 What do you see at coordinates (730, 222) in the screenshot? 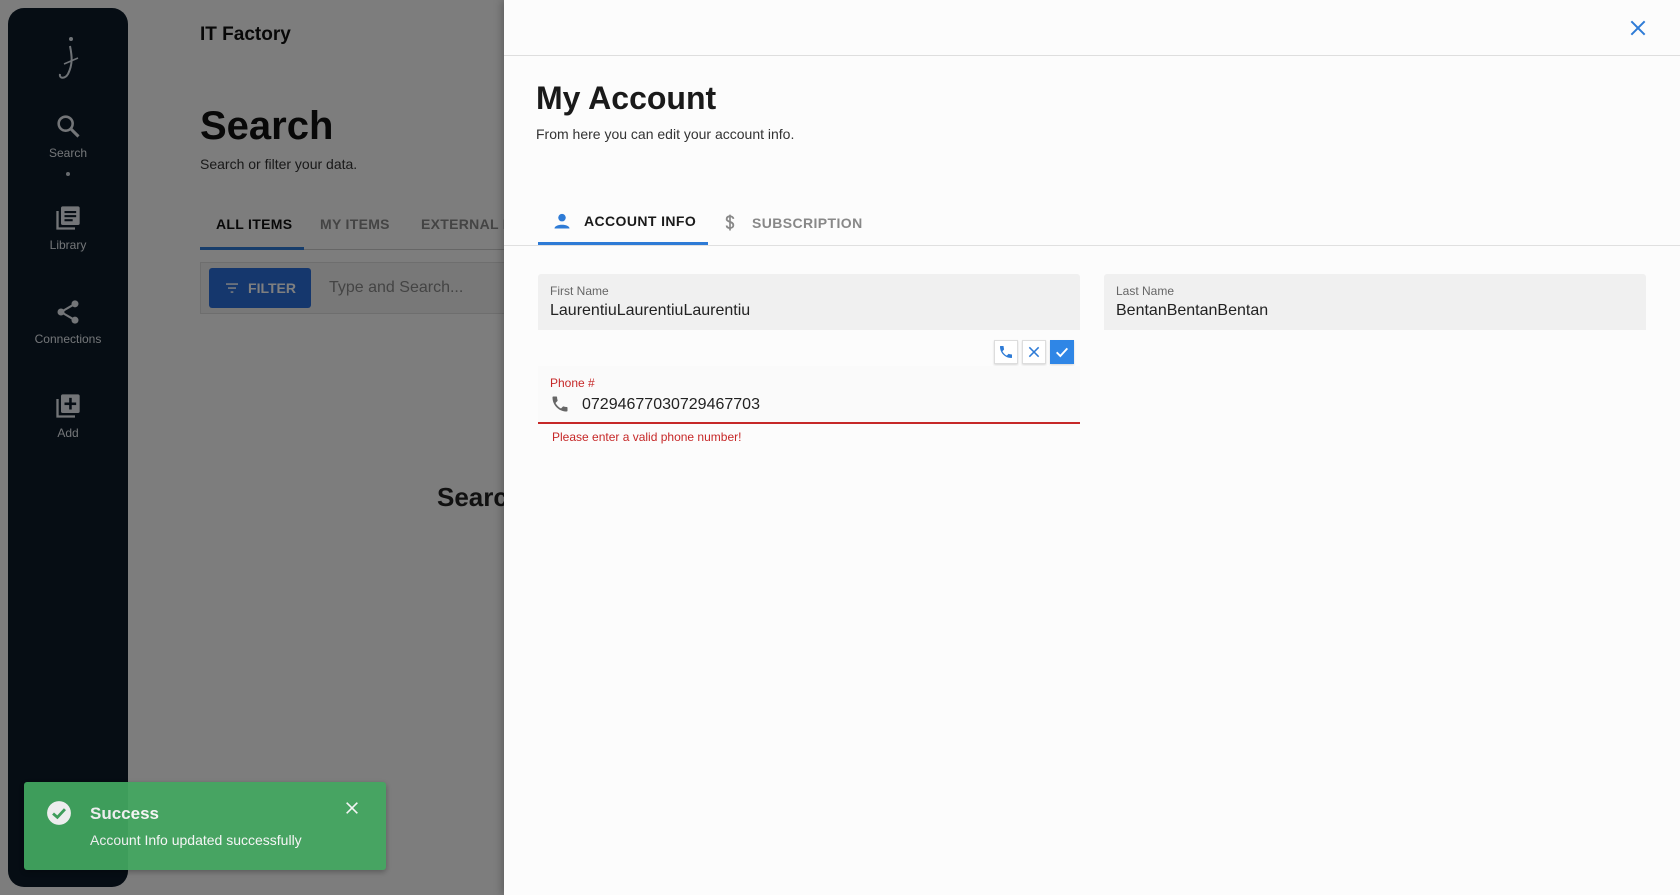
I see `dollar-icon` at bounding box center [730, 222].